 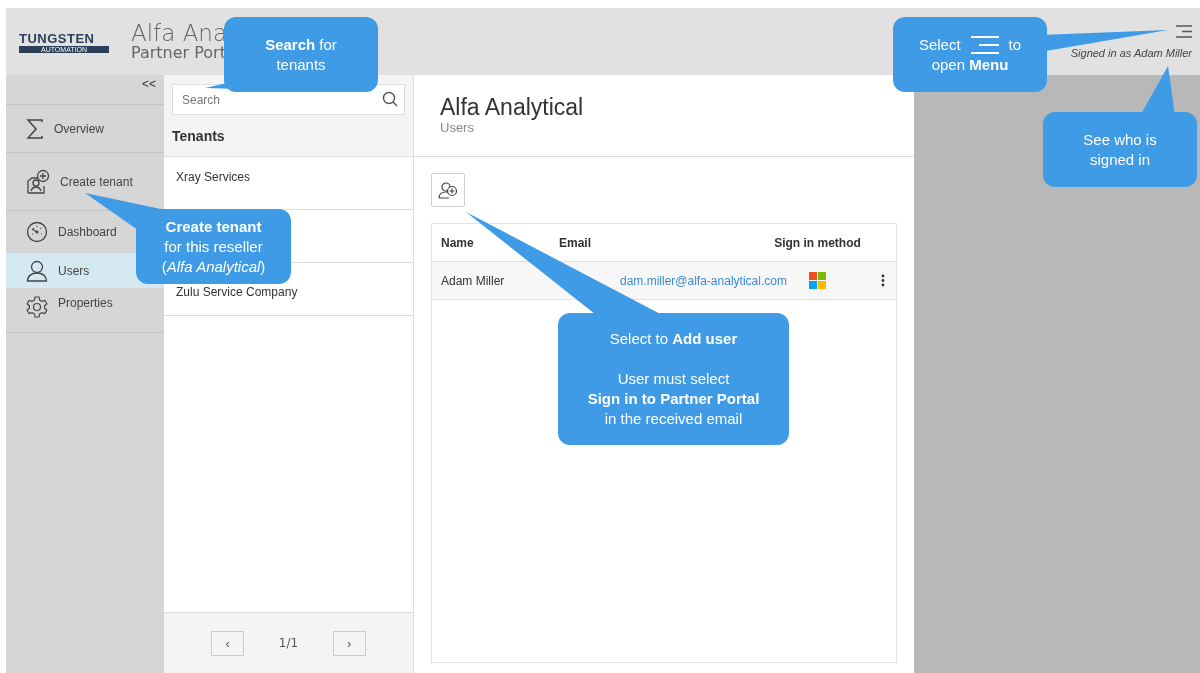 I want to click on email-link: dam.miller@alfa-analytical.com, so click(x=703, y=280).